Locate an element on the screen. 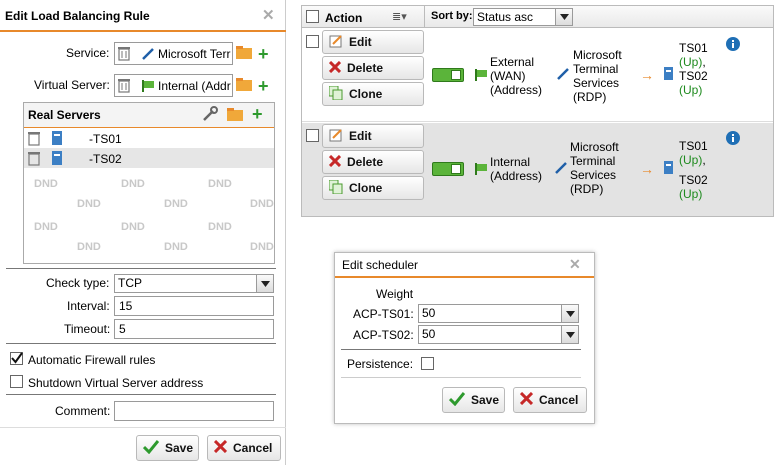 This screenshot has height=465, width=774. service-value: Microsoft Terr is located at coordinates (194, 54).